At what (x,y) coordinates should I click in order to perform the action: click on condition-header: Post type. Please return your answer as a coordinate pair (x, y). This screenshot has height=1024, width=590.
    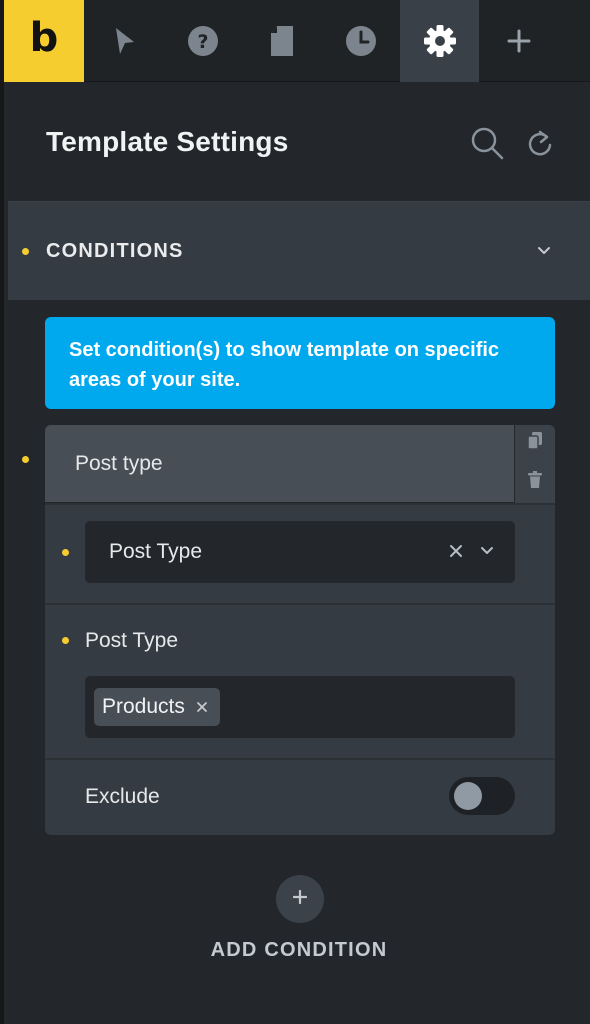
    Looking at the image, I should click on (279, 464).